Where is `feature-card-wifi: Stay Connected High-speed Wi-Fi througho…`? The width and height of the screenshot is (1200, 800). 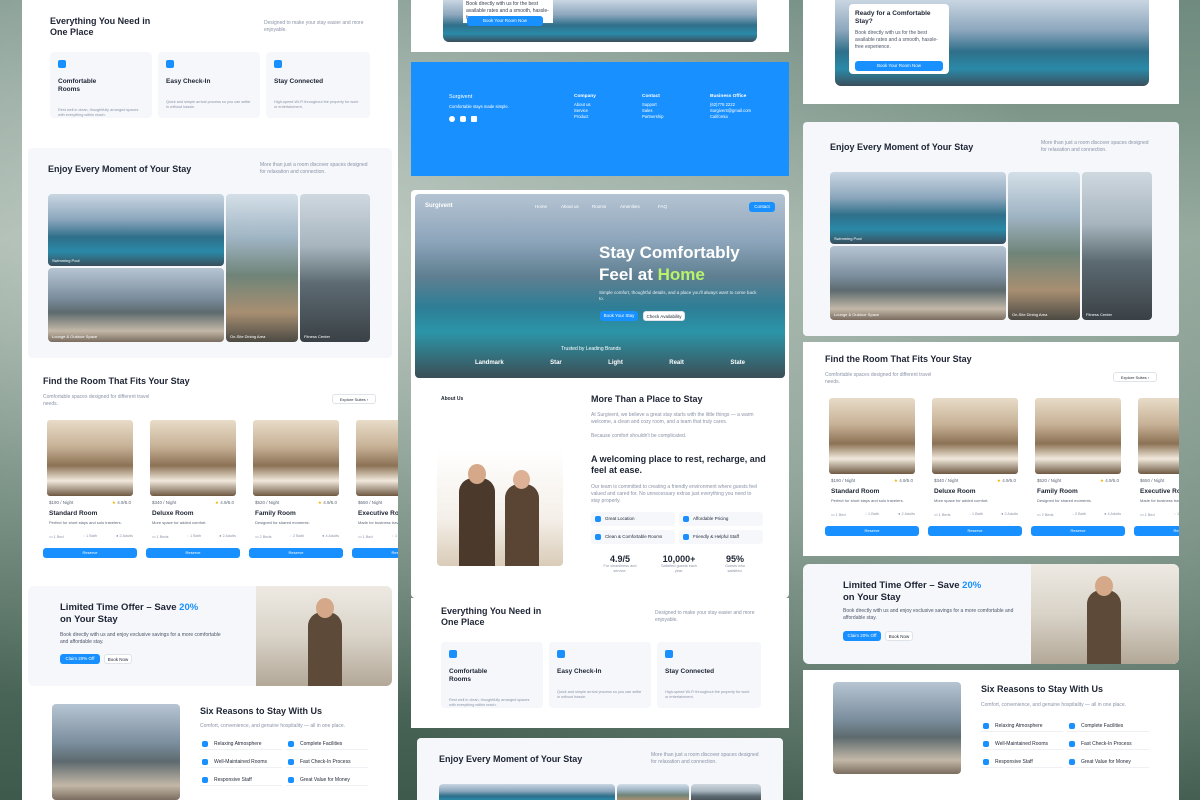
feature-card-wifi: Stay Connected High-speed Wi-Fi througho… is located at coordinates (709, 675).